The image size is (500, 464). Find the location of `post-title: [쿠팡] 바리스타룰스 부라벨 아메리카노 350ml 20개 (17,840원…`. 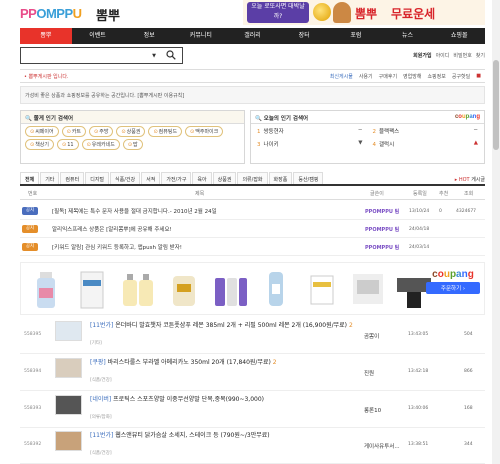

post-title: [쿠팡] 바리스타룰스 부라벨 아메리카노 350ml 20개 (17,840원… is located at coordinates (225, 362).